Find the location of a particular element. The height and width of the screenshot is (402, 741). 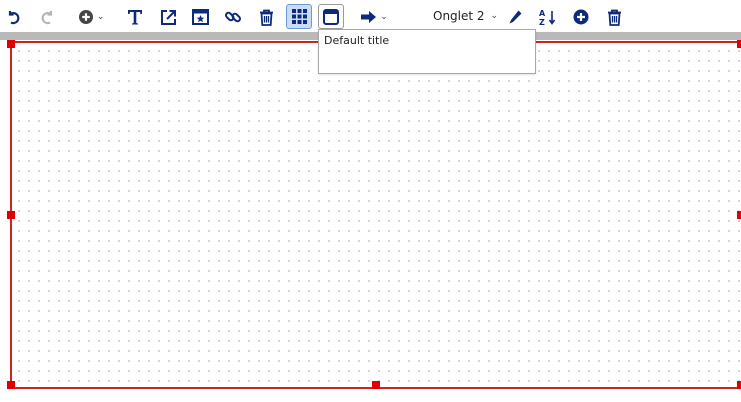

resize-handle-left is located at coordinates (11, 215).